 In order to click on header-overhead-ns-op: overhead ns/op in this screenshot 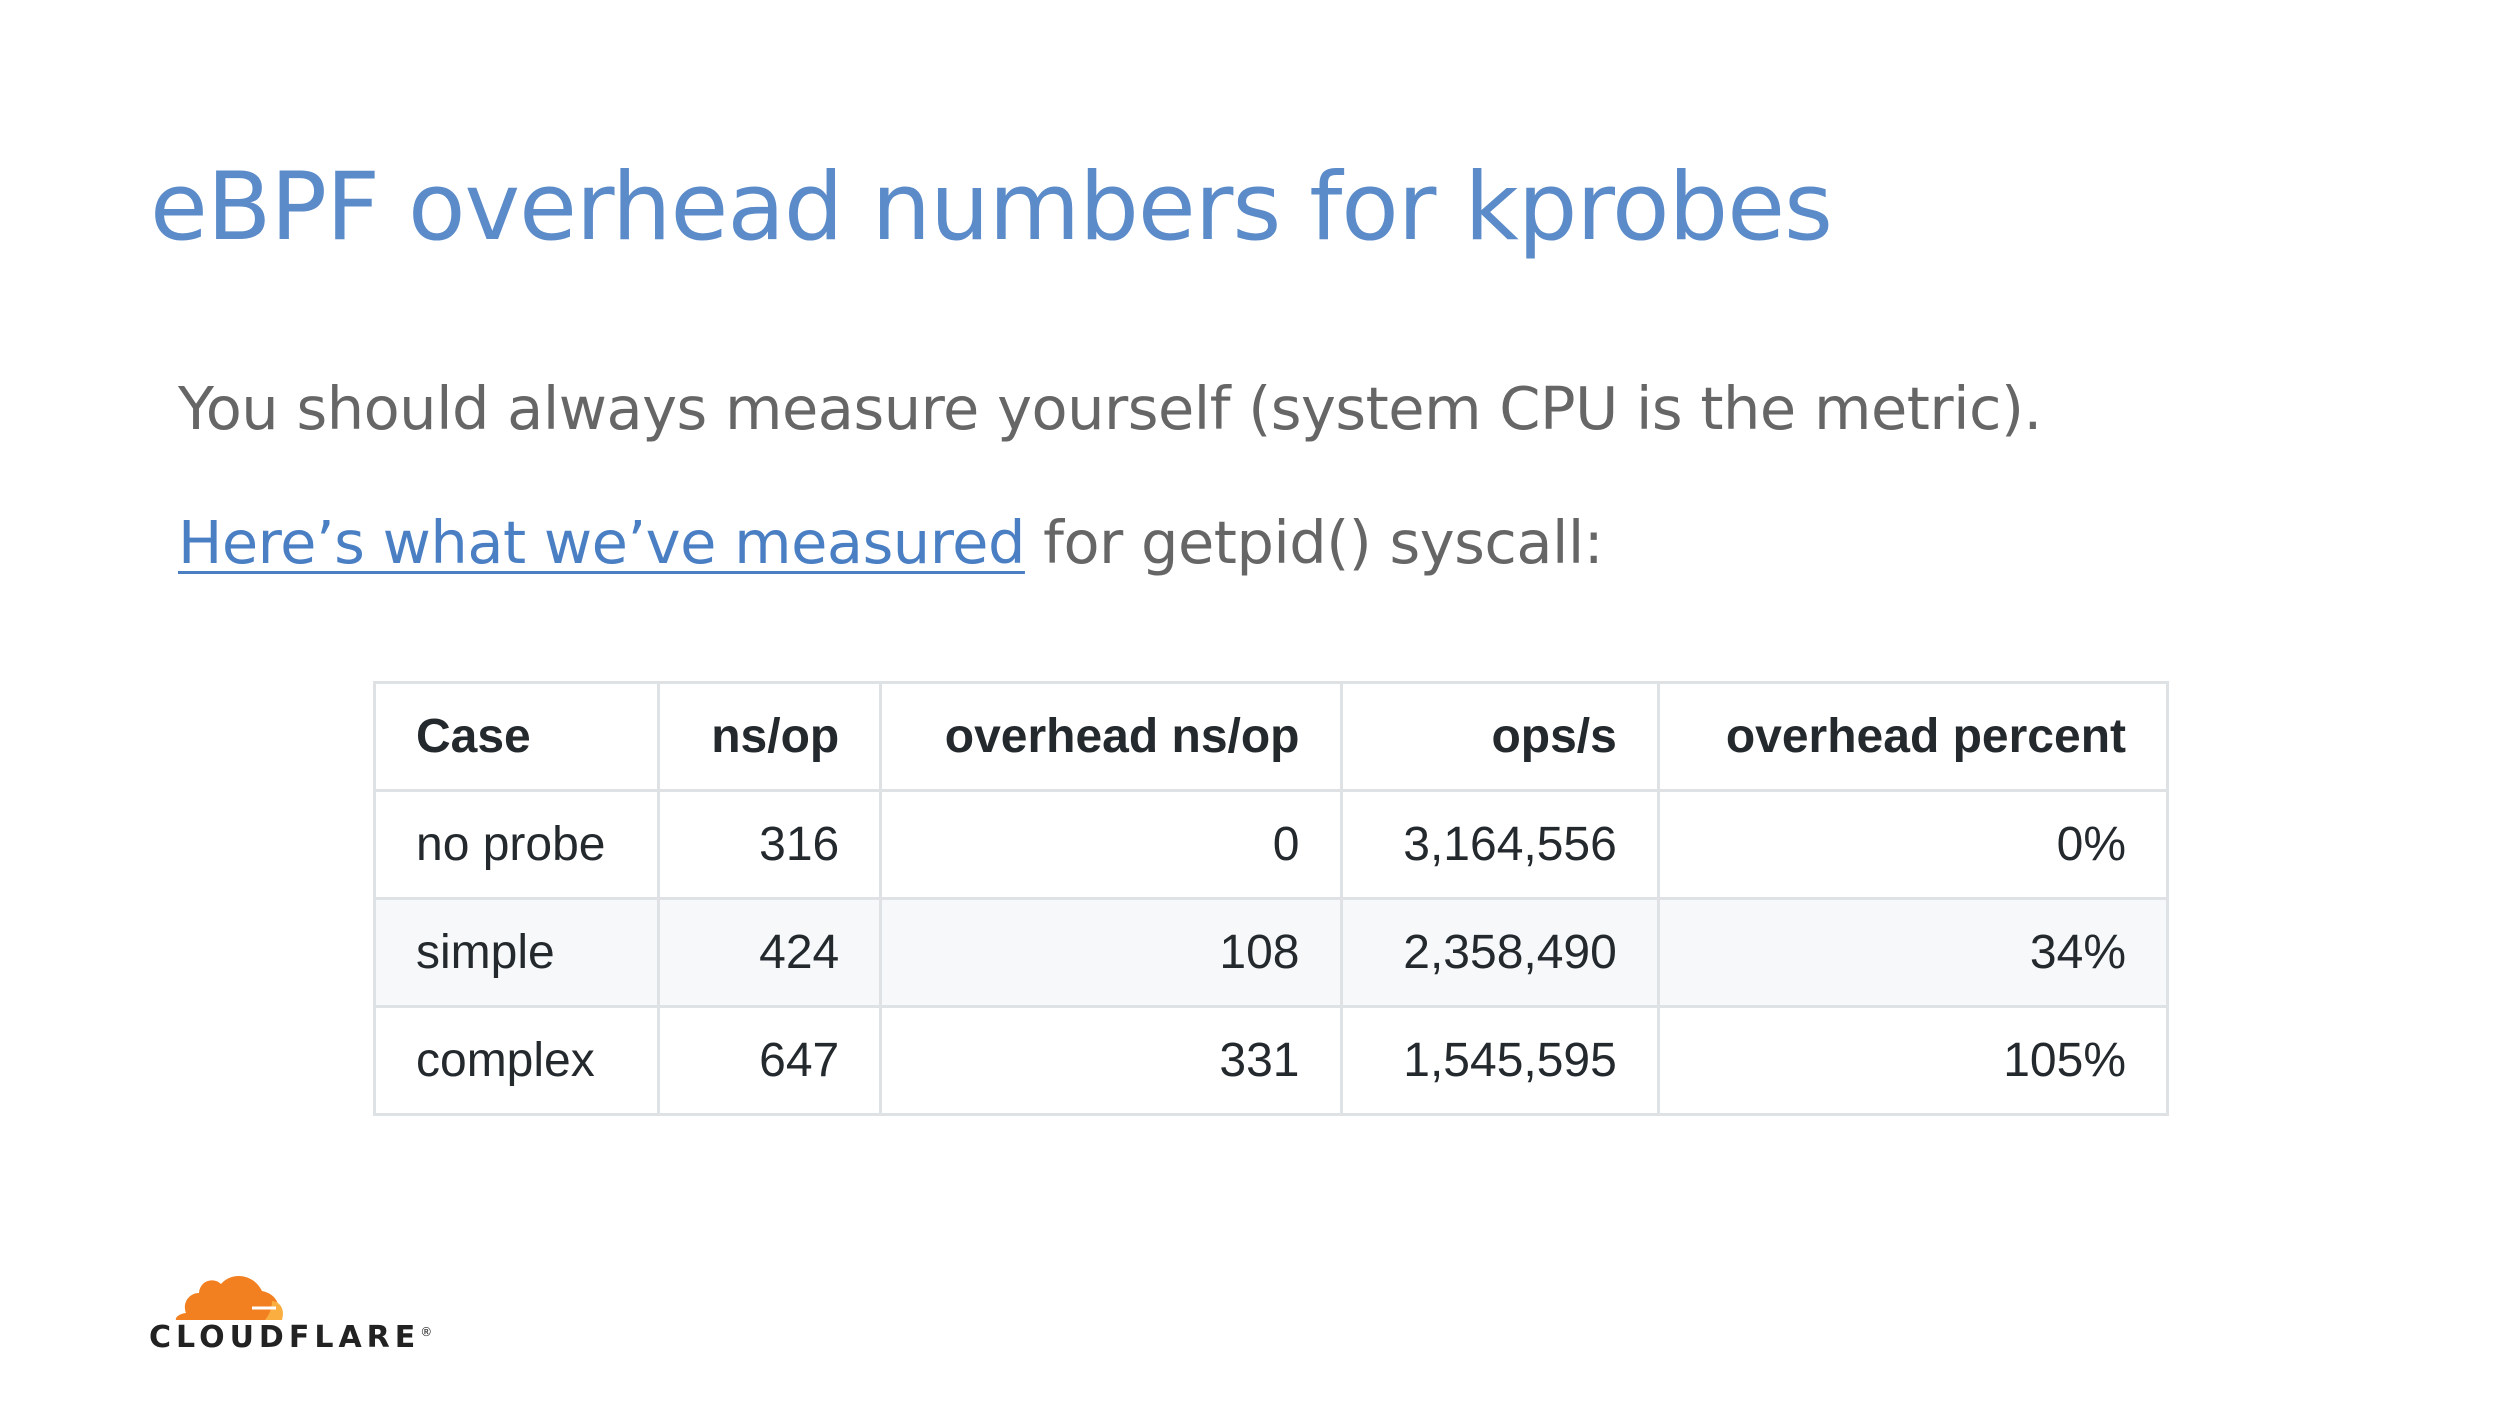, I will do `click(1111, 736)`.